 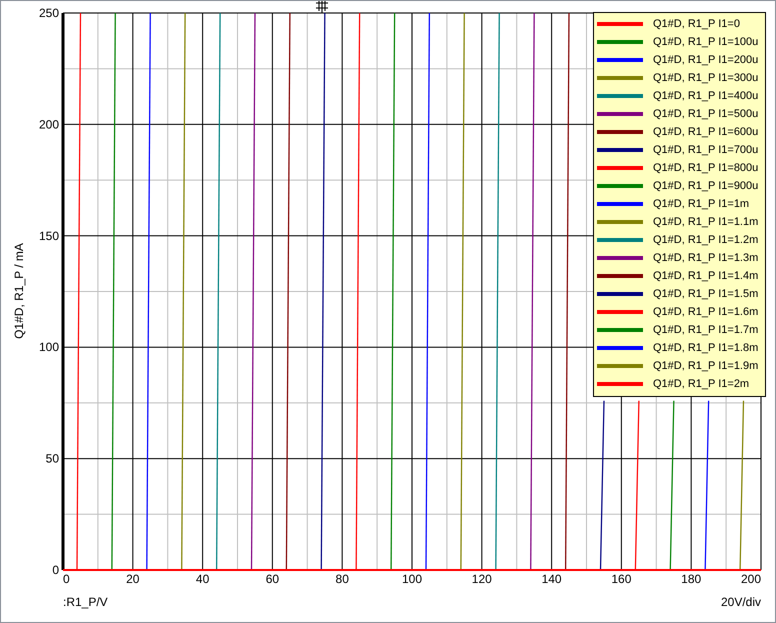 I want to click on x-tick-label: 200, so click(x=750, y=579).